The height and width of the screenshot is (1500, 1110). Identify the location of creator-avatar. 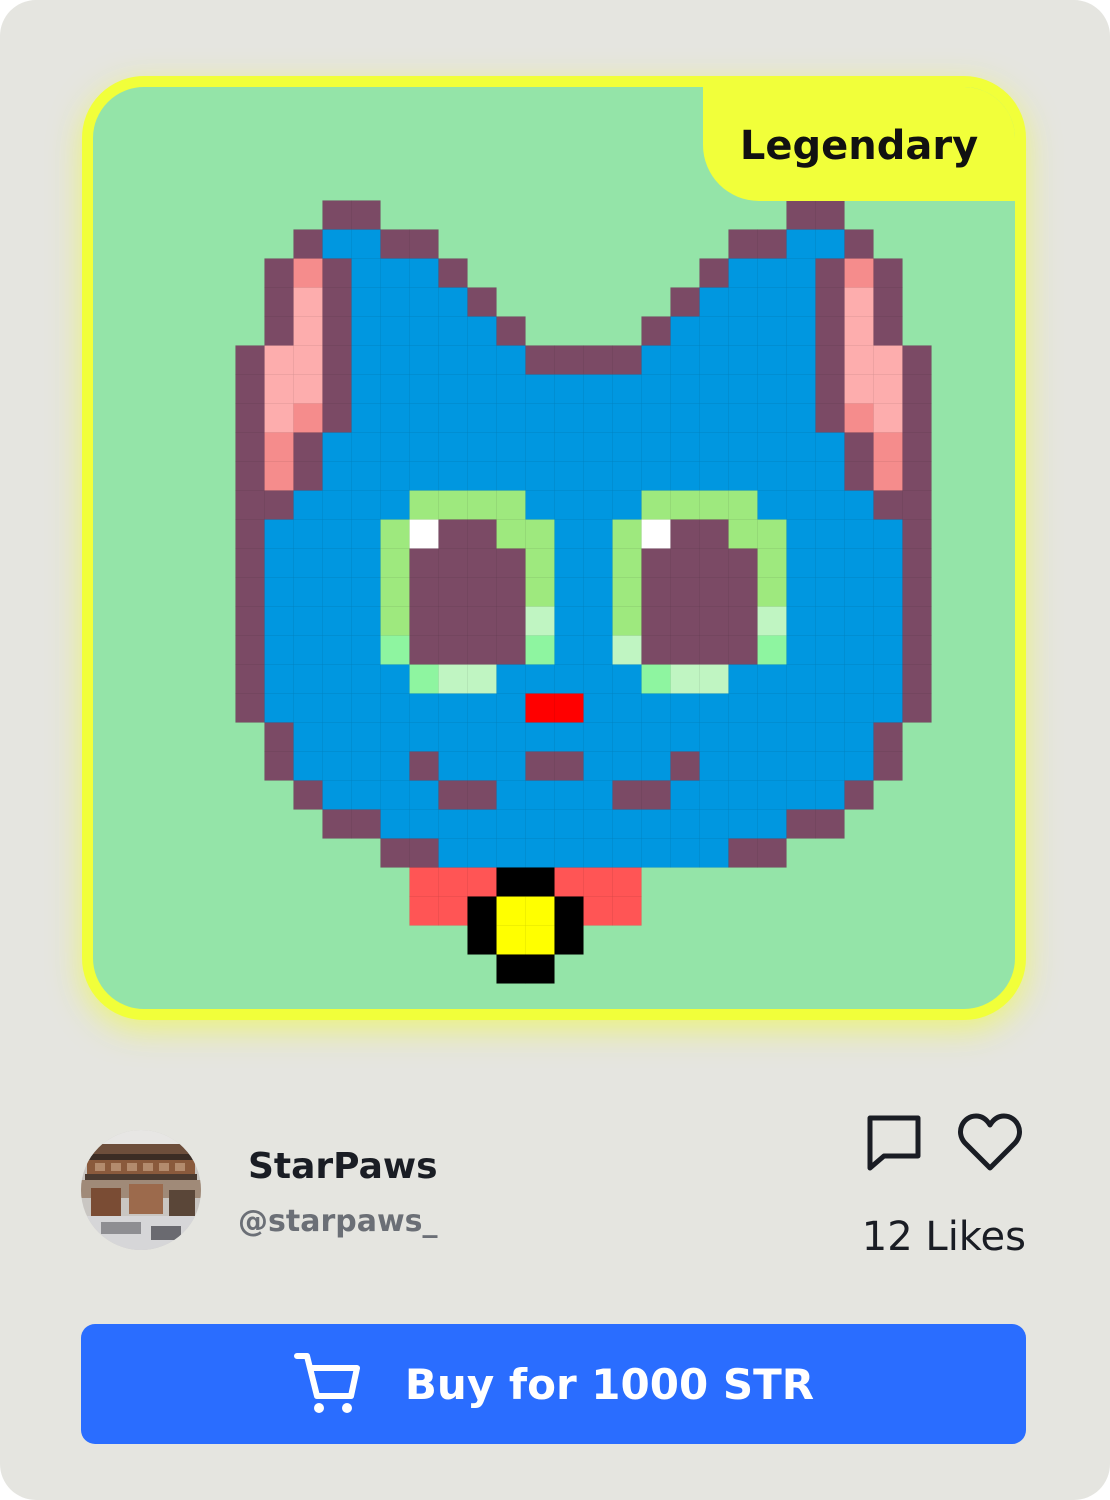
(141, 1190).